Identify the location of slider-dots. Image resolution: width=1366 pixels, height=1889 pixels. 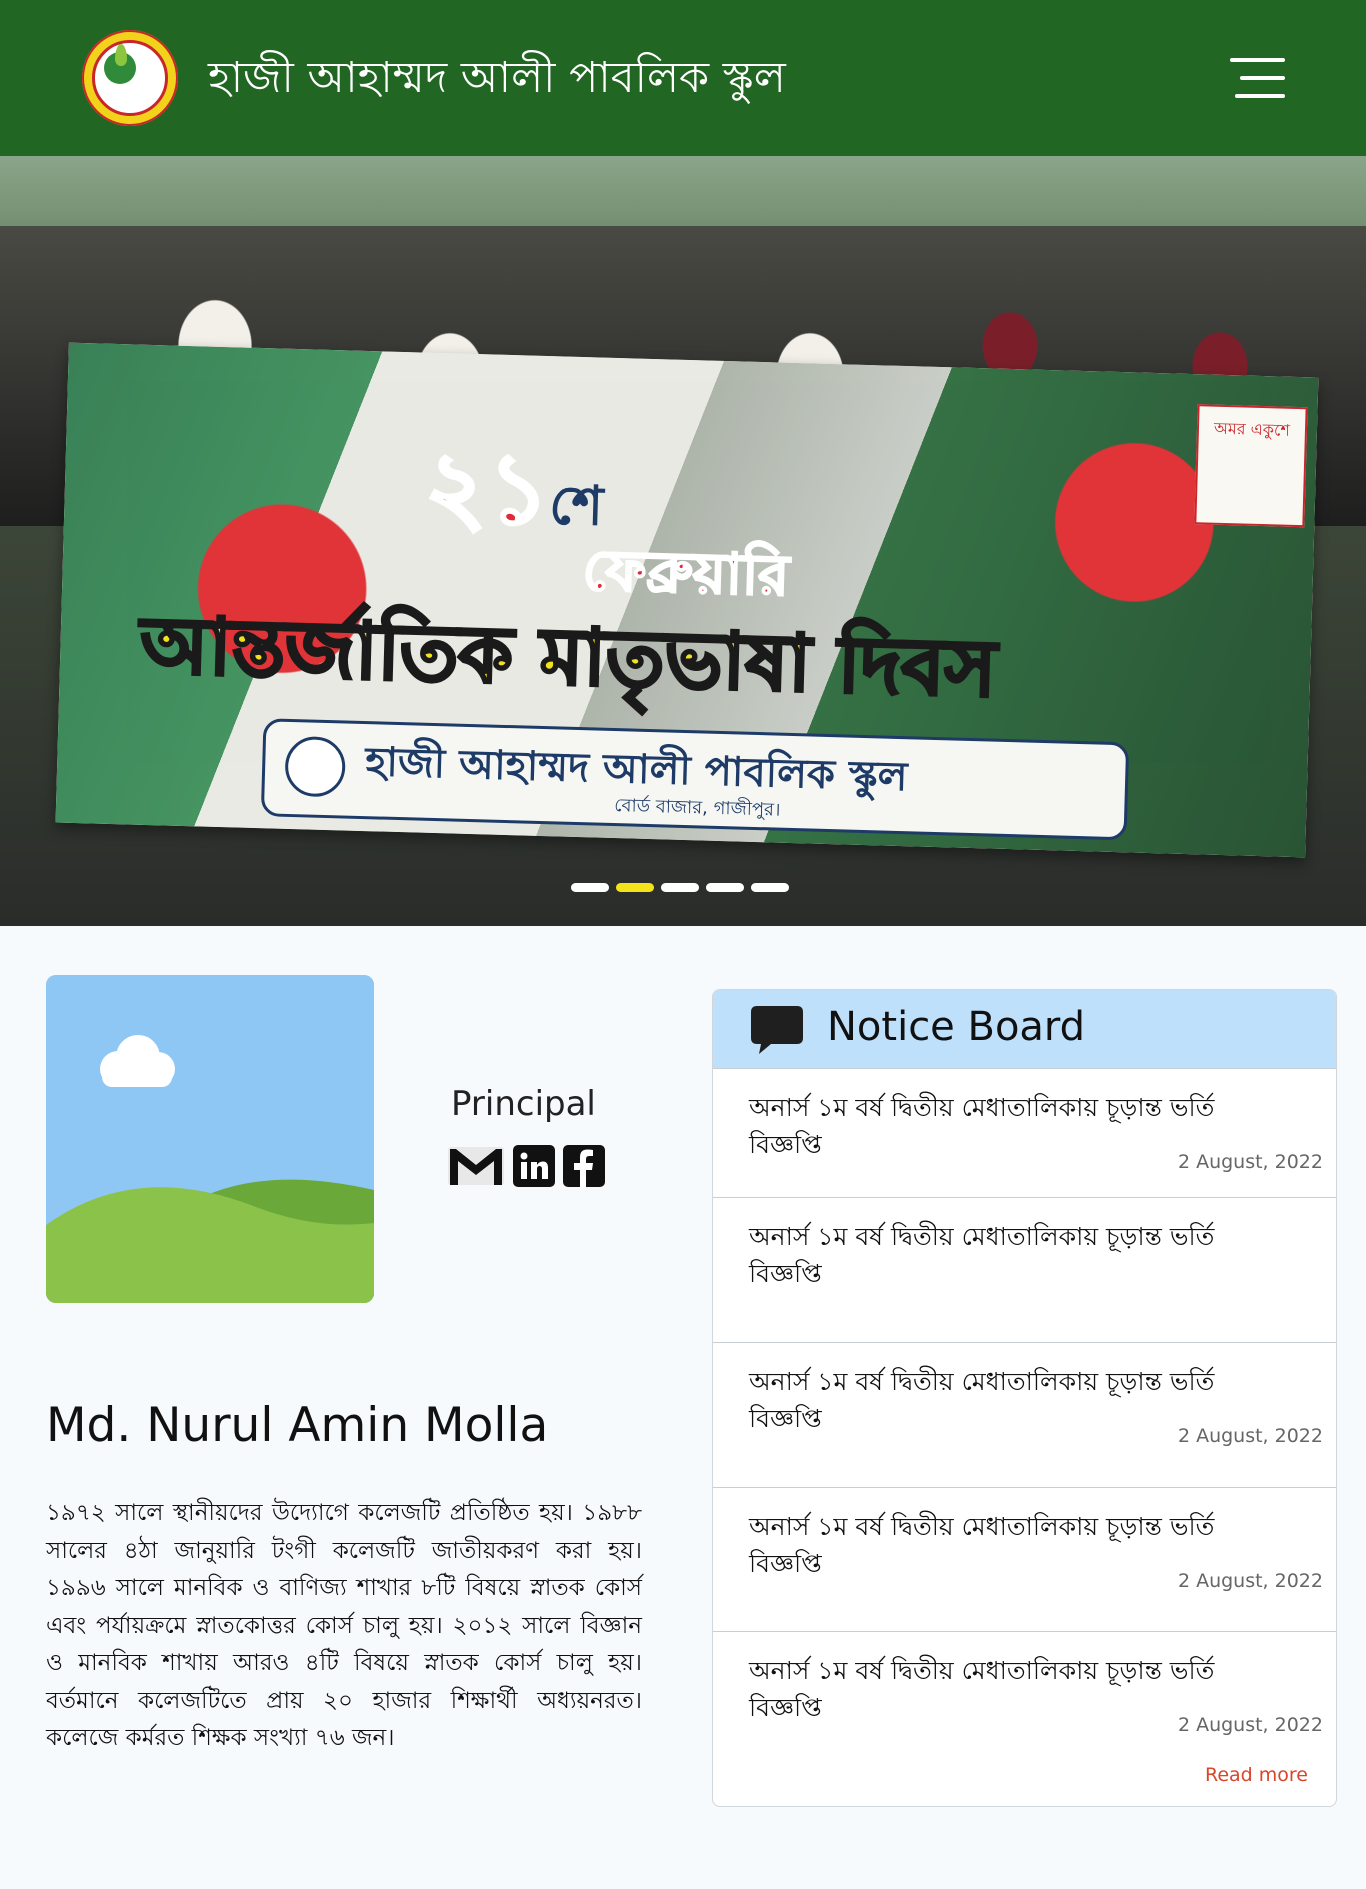
(681, 888).